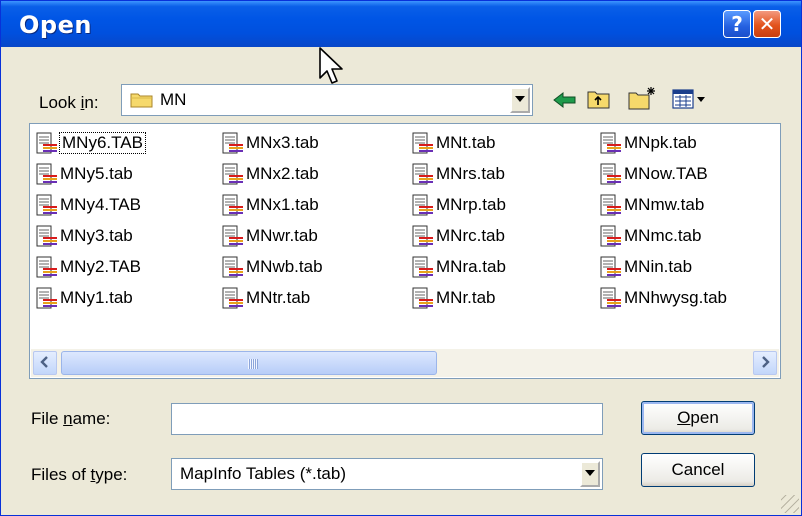  I want to click on folder-icon, so click(141, 100).